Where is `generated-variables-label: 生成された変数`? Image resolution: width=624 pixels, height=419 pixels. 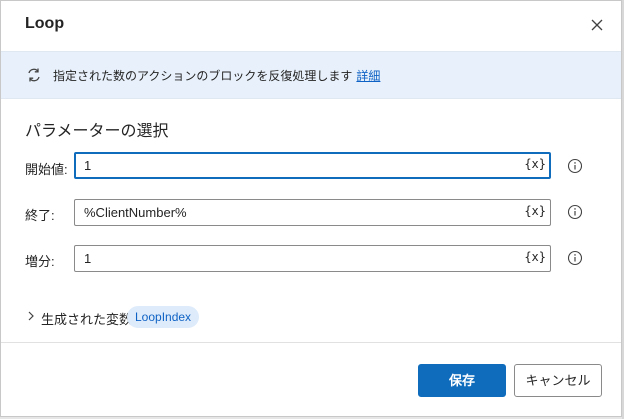
generated-variables-label: 生成された変数 is located at coordinates (86, 318).